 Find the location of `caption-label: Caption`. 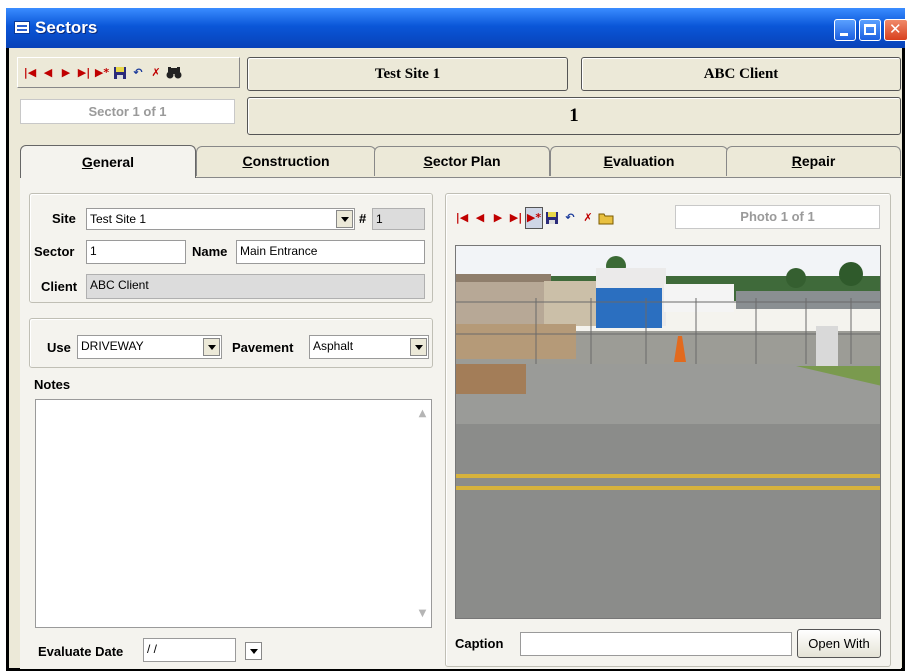

caption-label: Caption is located at coordinates (479, 643).